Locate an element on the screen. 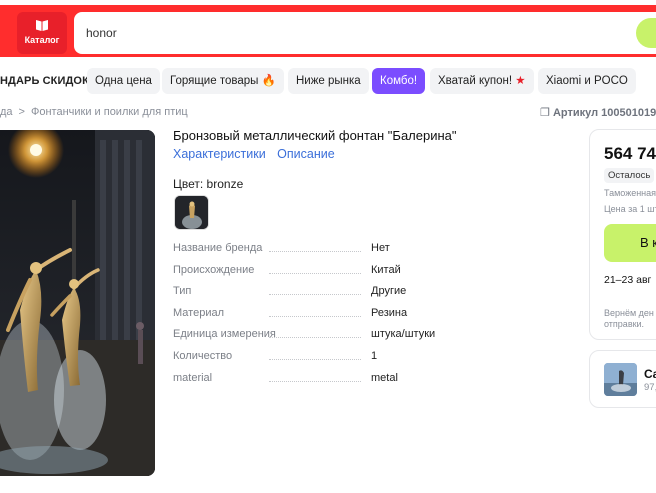 The image size is (656, 493). return-note: Вернём ден отправки. is located at coordinates (629, 319).